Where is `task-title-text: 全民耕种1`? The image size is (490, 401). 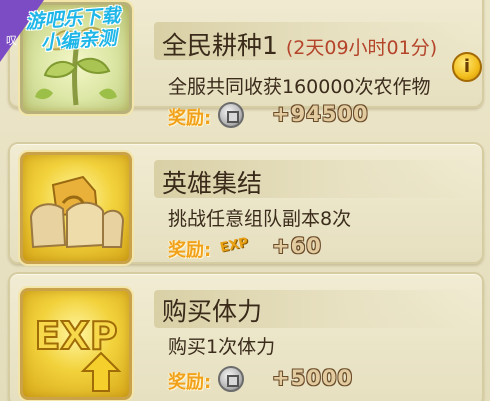
task-title-text: 全民耕种1 is located at coordinates (220, 45).